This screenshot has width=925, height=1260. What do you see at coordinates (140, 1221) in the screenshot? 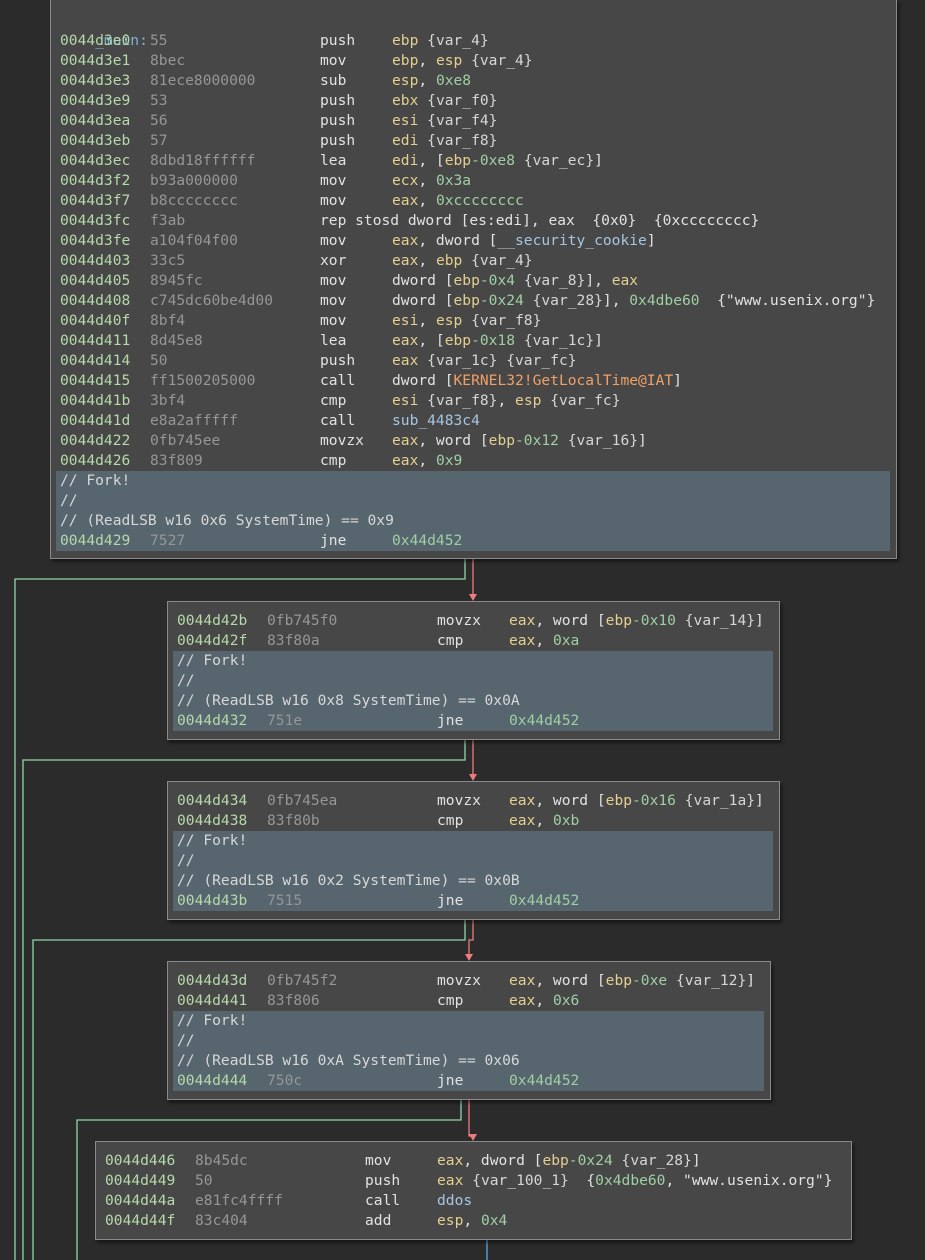
I see `instruction-address: 0044d44f` at bounding box center [140, 1221].